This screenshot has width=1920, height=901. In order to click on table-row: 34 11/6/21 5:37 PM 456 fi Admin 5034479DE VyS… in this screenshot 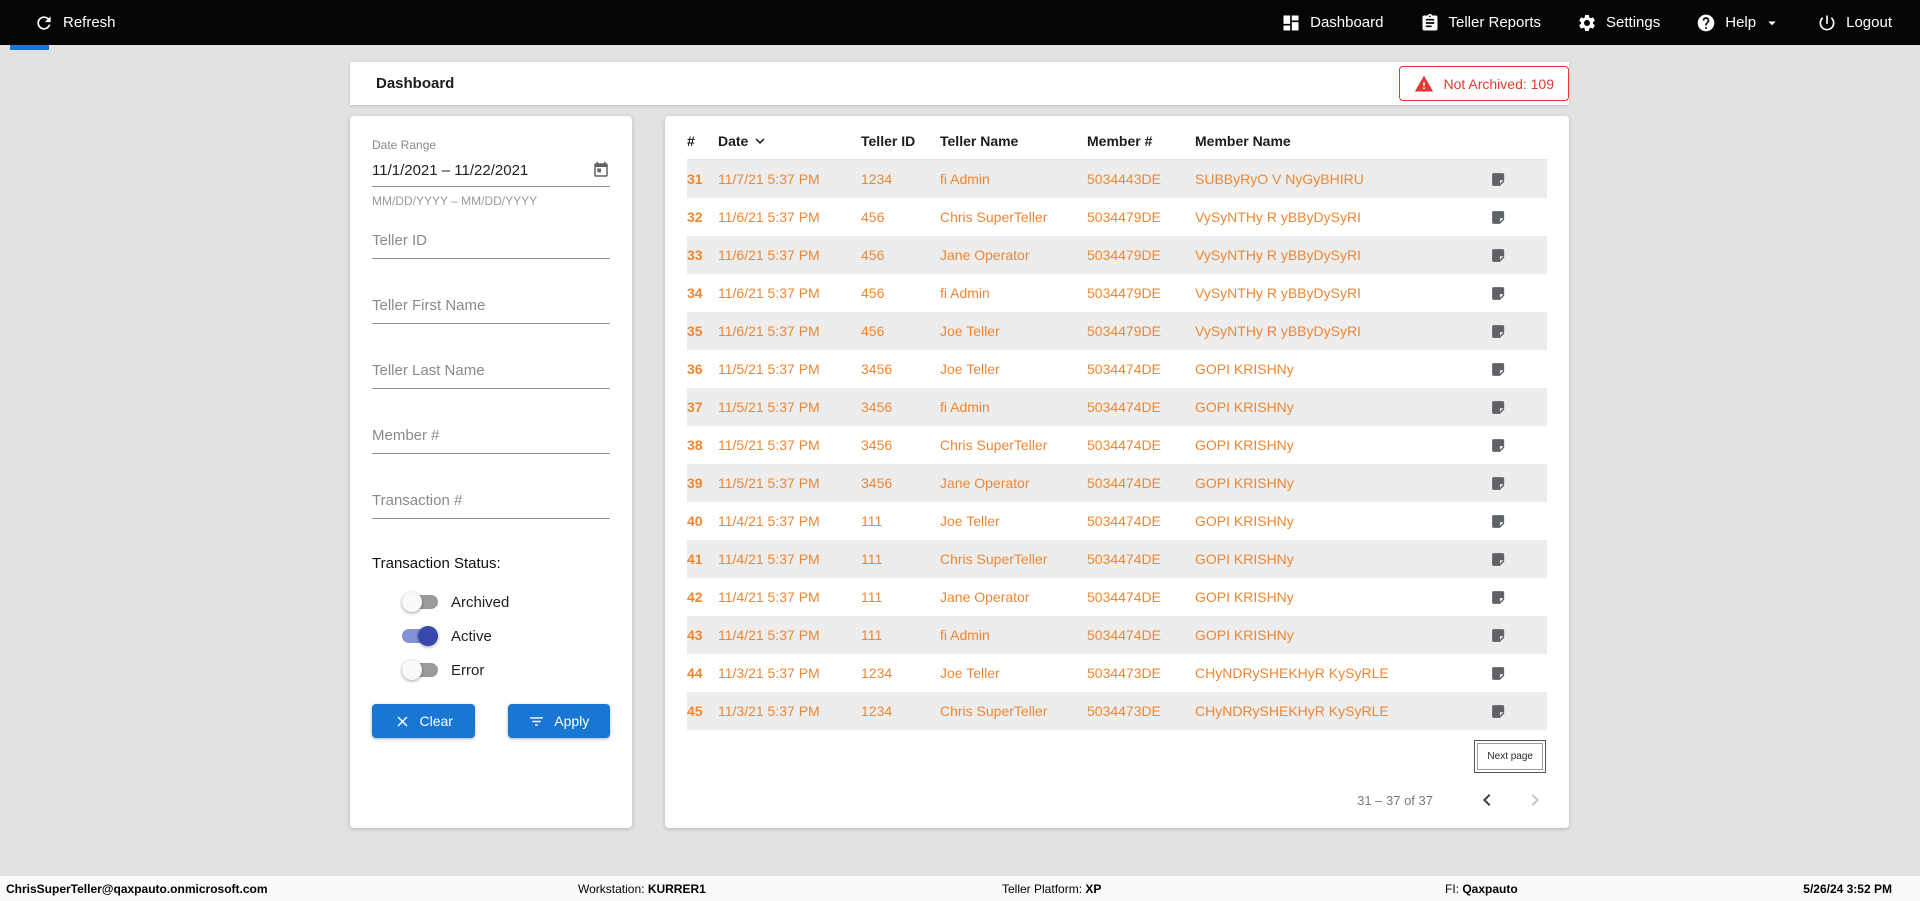, I will do `click(1117, 293)`.